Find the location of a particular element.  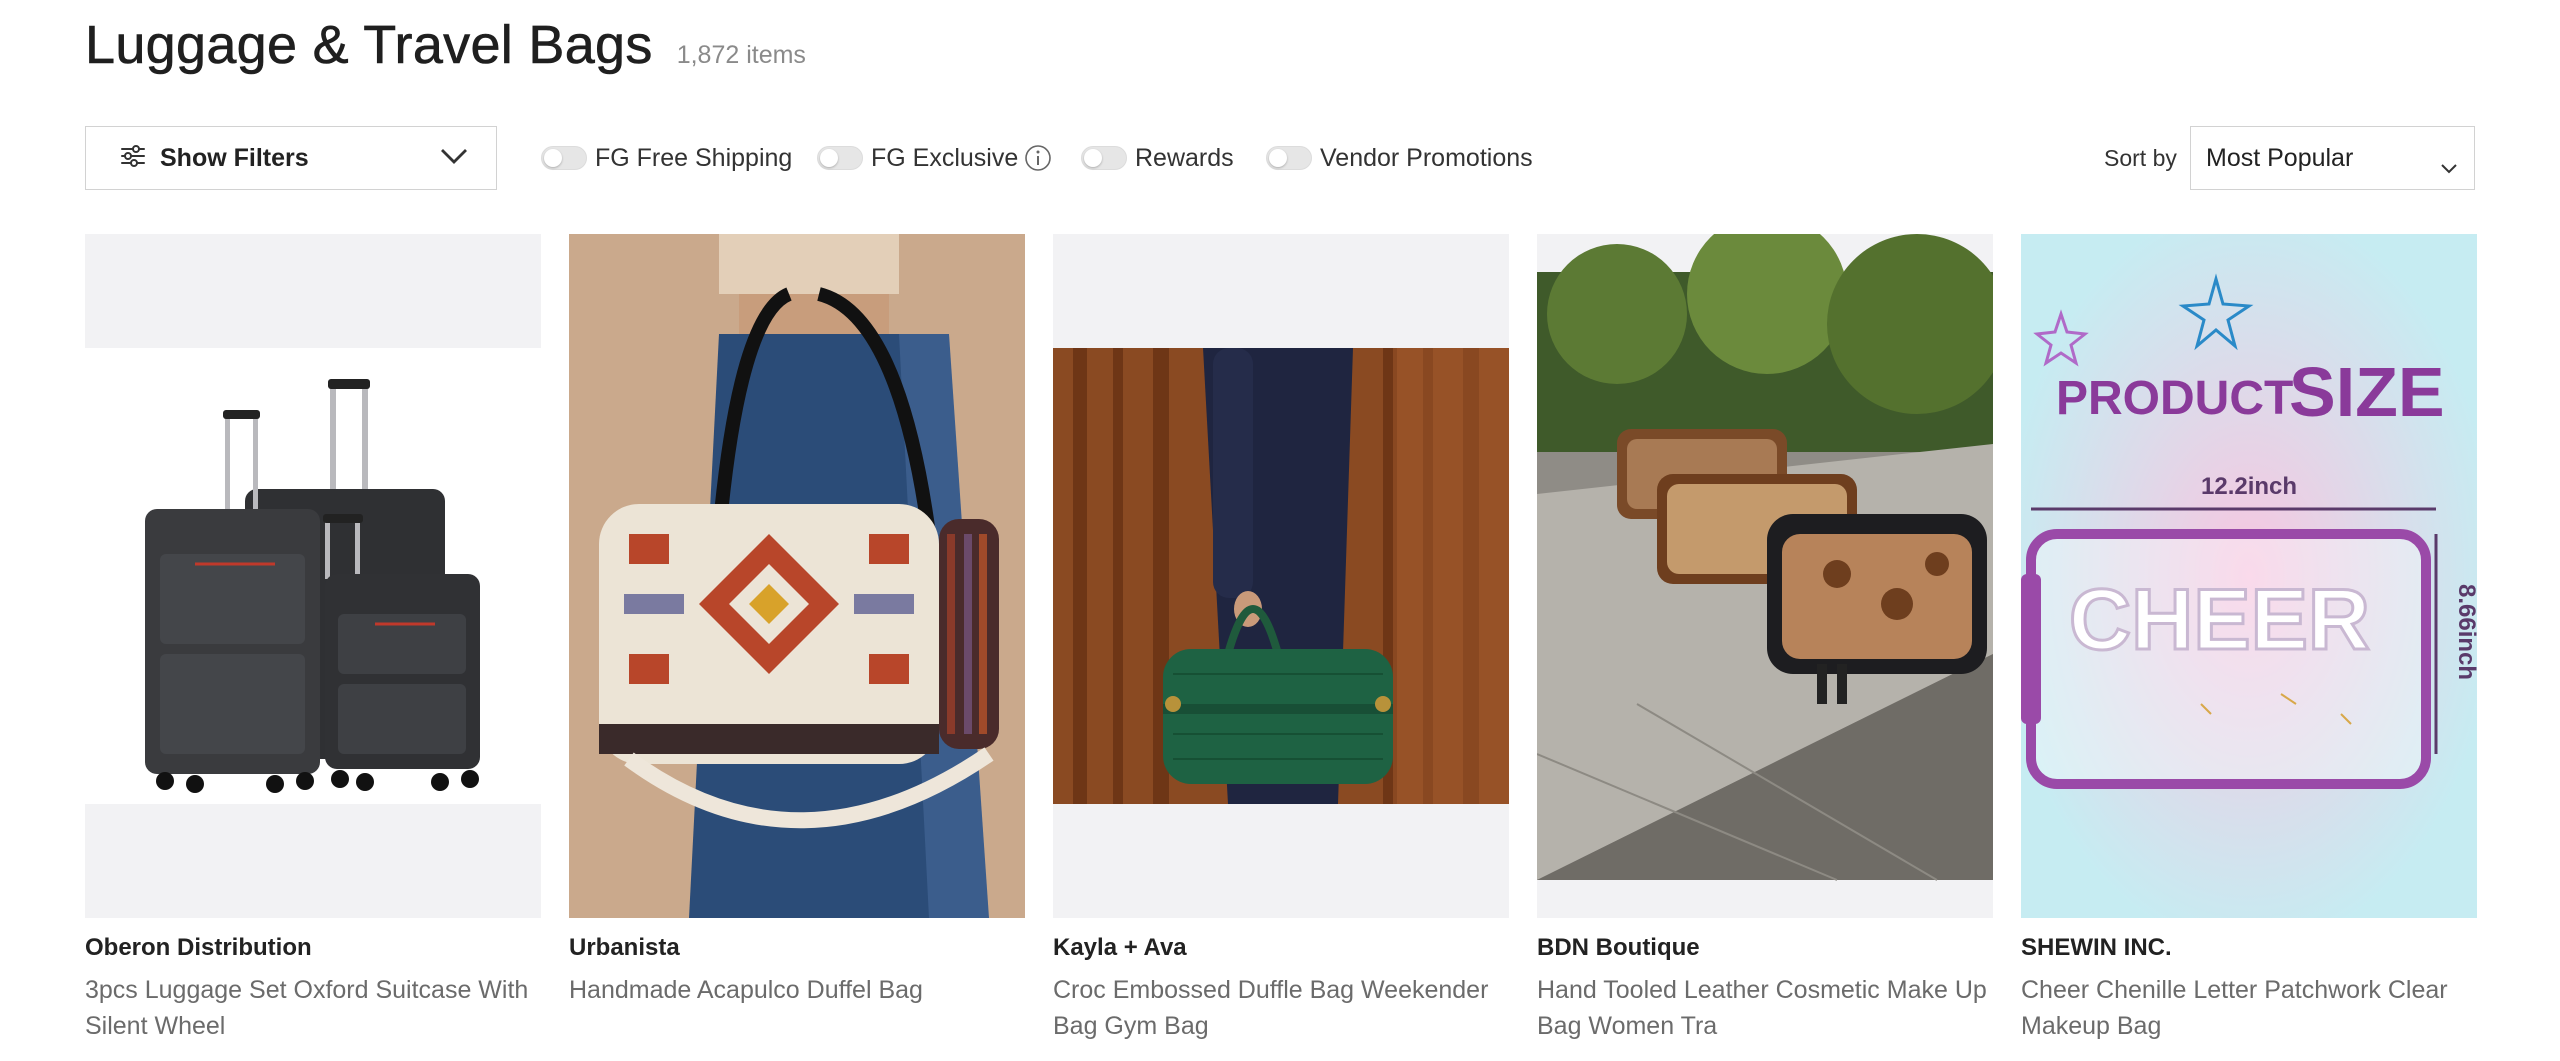

product-image-luggage-set is located at coordinates (313, 576).